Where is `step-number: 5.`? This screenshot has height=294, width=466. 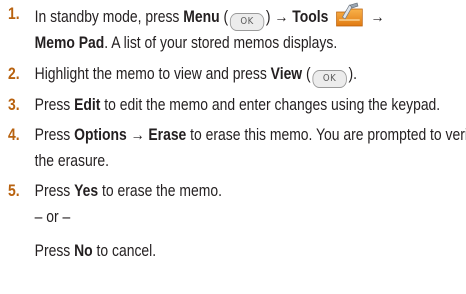
step-number: 5. is located at coordinates (14, 191).